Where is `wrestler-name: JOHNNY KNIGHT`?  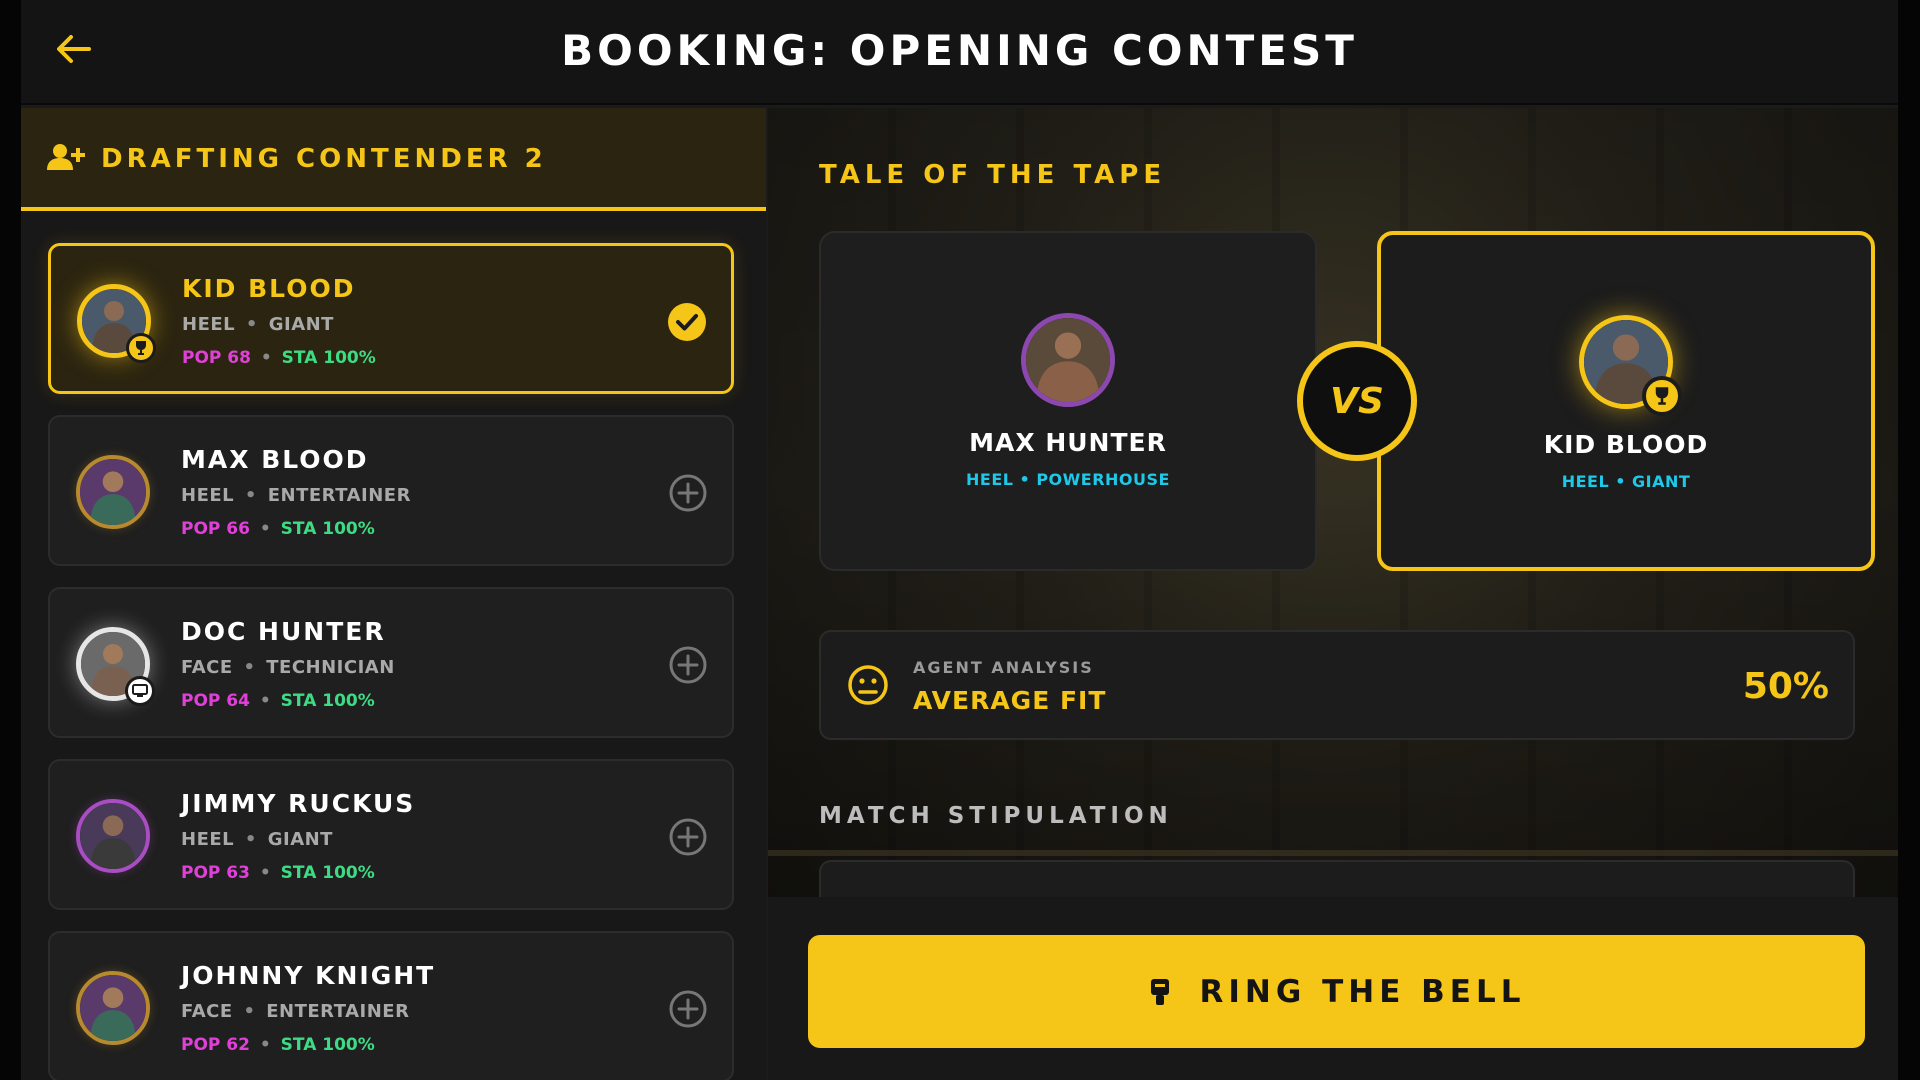
wrestler-name: JOHNNY KNIGHT is located at coordinates (308, 975).